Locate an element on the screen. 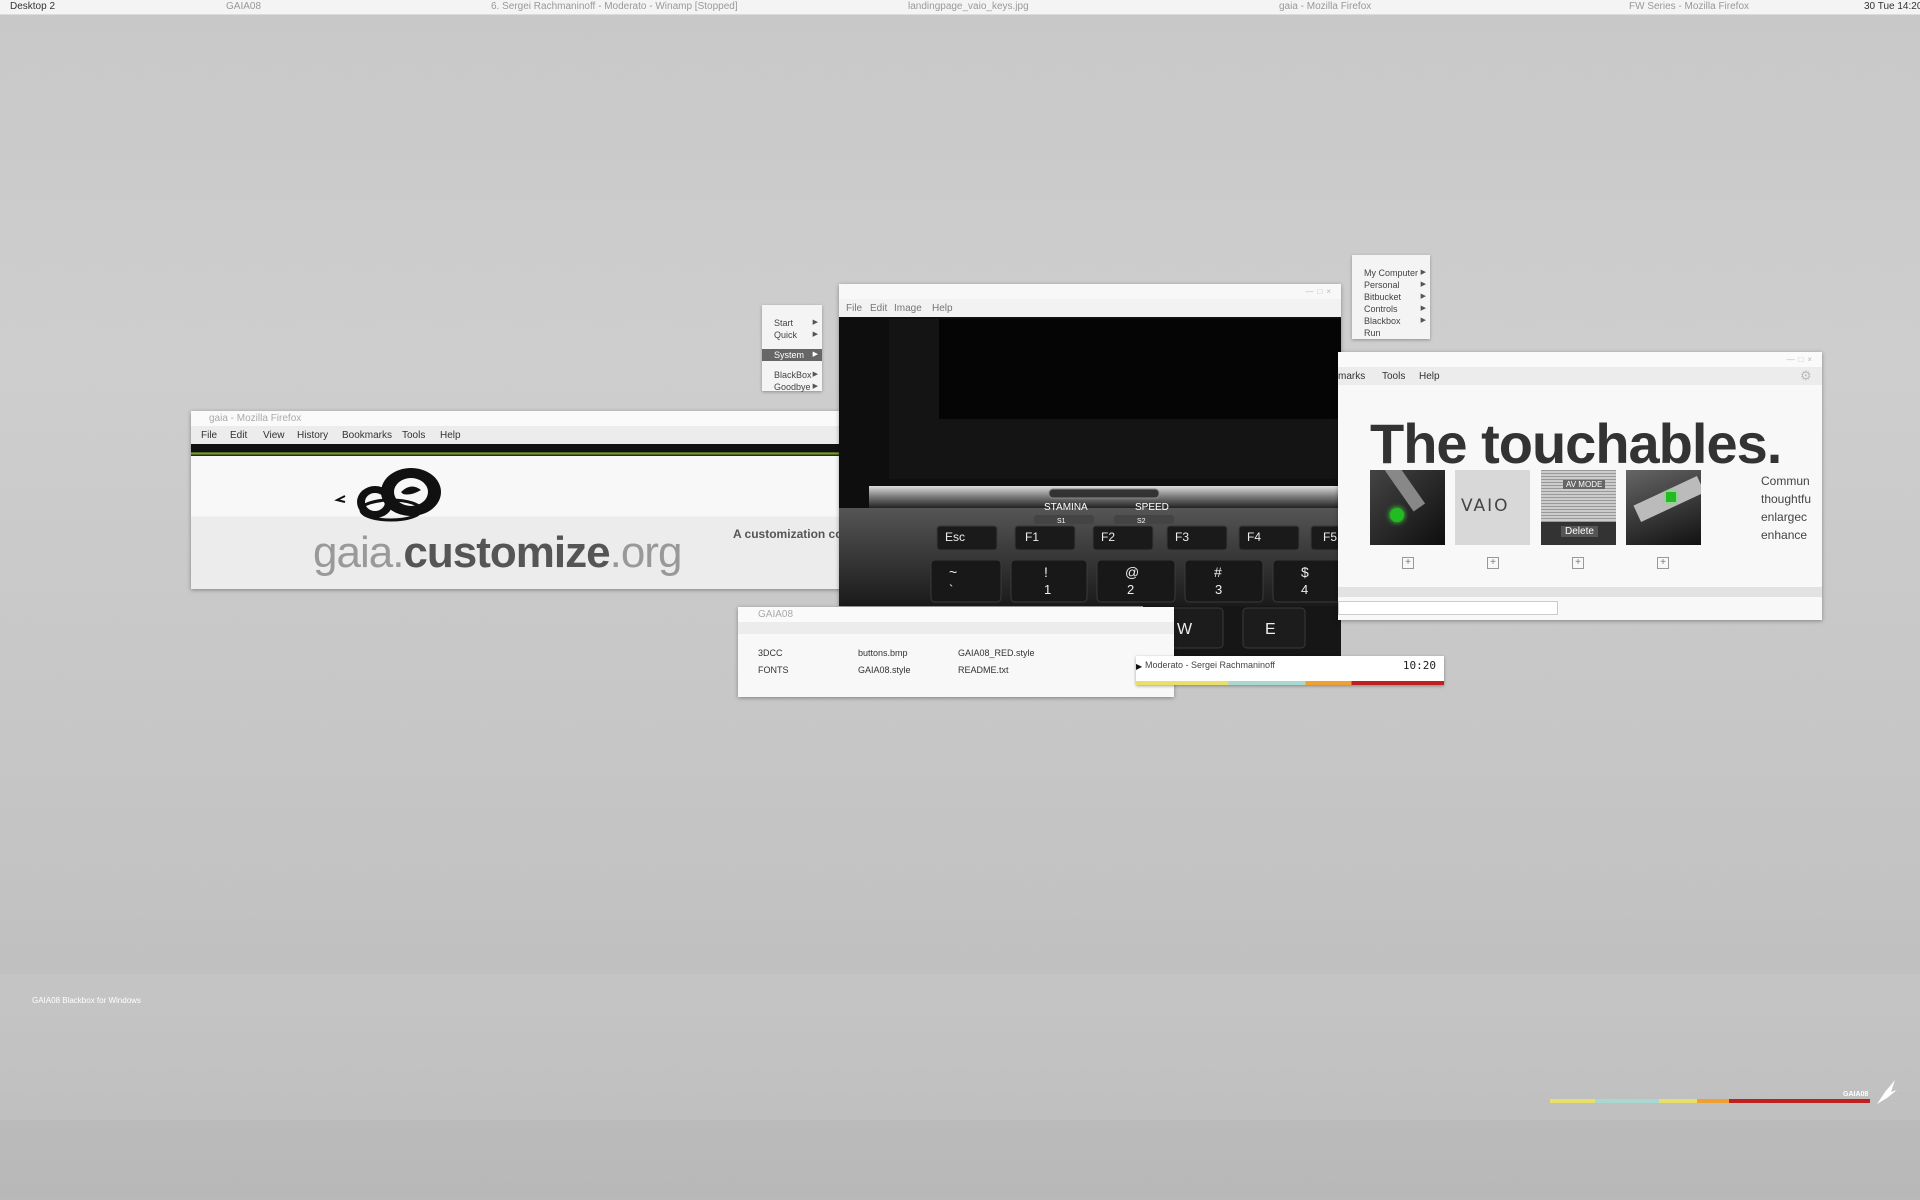  page-headline: The touchables. is located at coordinates (1576, 443).